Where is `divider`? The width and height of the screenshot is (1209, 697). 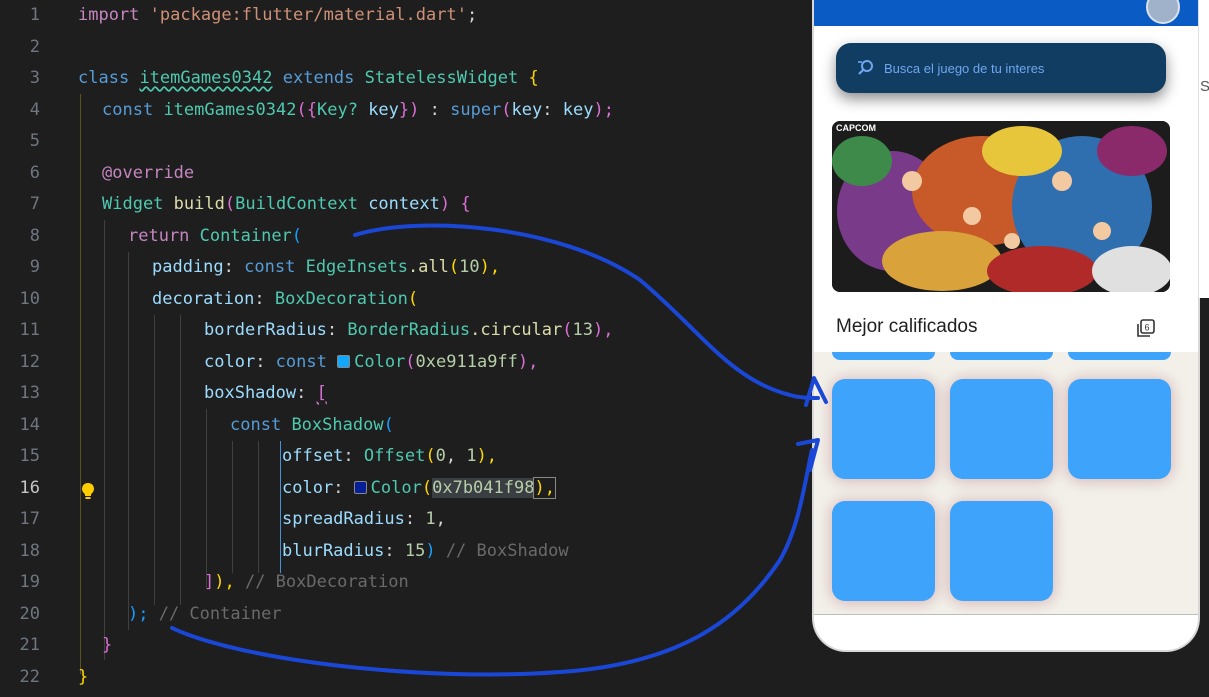 divider is located at coordinates (1006, 614).